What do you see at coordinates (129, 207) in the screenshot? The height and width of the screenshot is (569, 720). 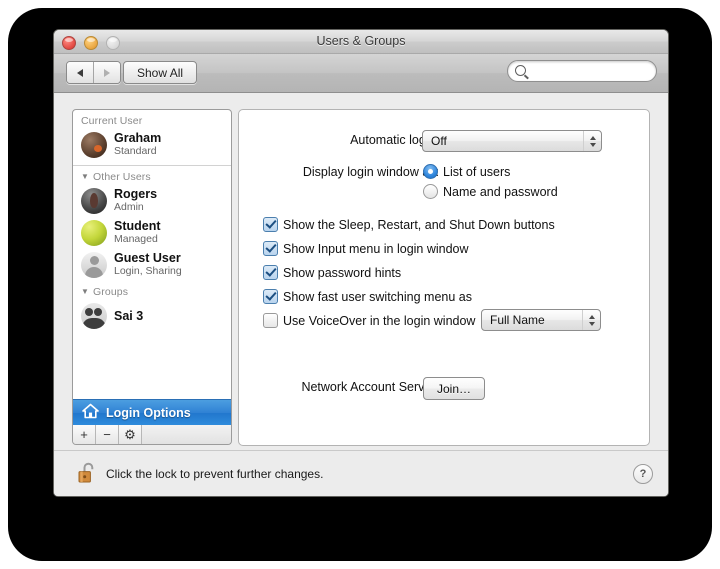 I see `rogers-role: Admin` at bounding box center [129, 207].